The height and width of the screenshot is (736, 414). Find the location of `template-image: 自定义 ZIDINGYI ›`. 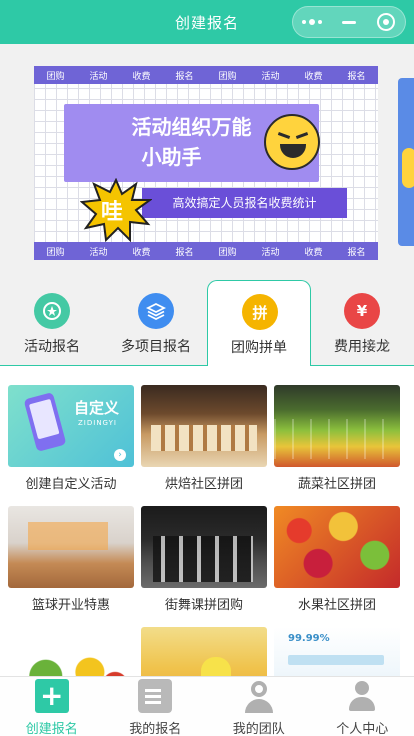

template-image: 自定义 ZIDINGYI › is located at coordinates (71, 426).